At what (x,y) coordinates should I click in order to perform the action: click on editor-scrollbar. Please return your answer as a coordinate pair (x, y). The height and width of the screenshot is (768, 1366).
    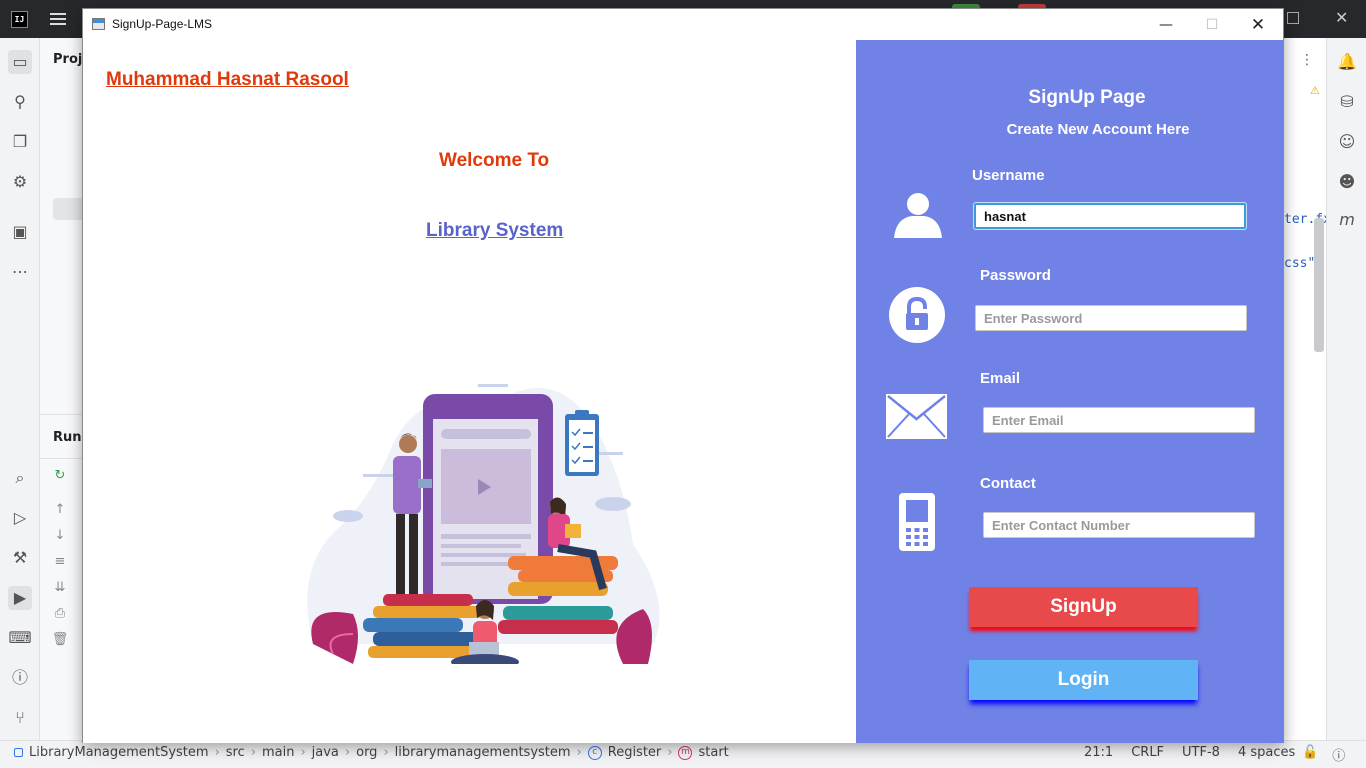
    Looking at the image, I should click on (1319, 285).